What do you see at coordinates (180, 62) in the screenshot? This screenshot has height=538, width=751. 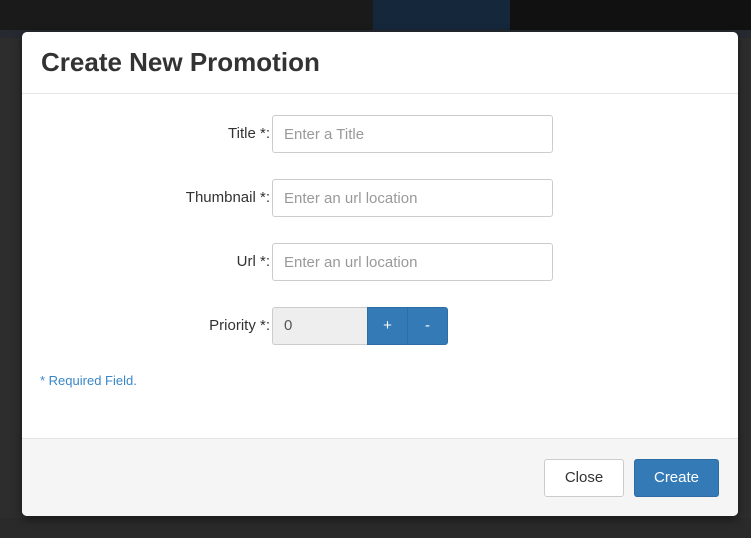 I see `modal-title: Create New Promotion` at bounding box center [180, 62].